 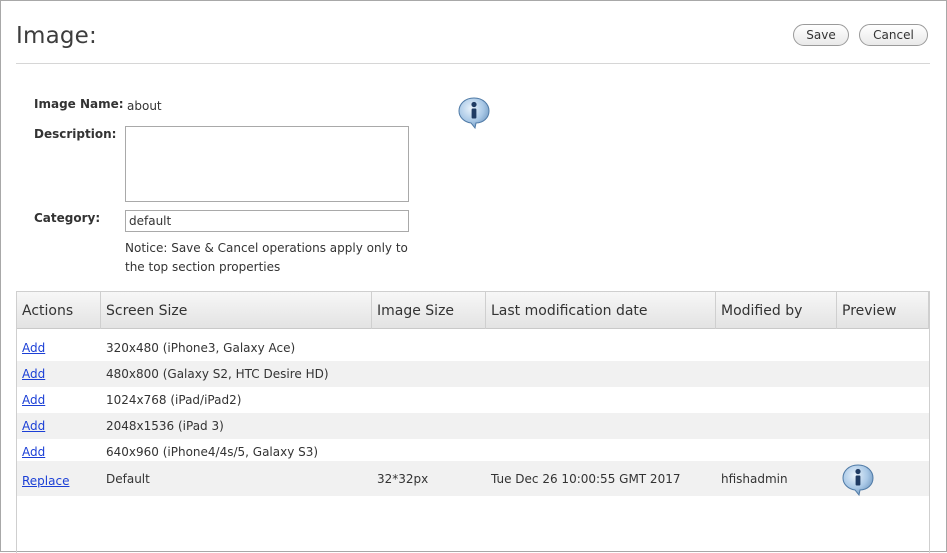 What do you see at coordinates (473, 374) in the screenshot?
I see `table-row: Add 480x800 (Galaxy S2, HTC Desire HD)` at bounding box center [473, 374].